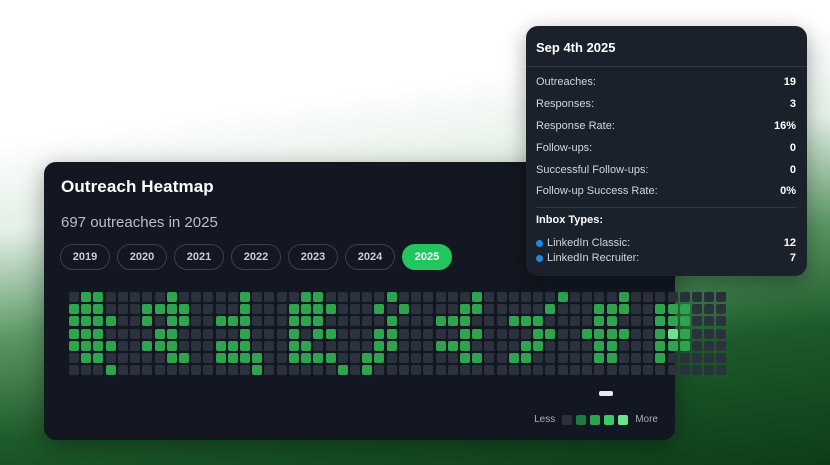 The width and height of the screenshot is (830, 465). I want to click on year-button-2024: 2024, so click(370, 257).